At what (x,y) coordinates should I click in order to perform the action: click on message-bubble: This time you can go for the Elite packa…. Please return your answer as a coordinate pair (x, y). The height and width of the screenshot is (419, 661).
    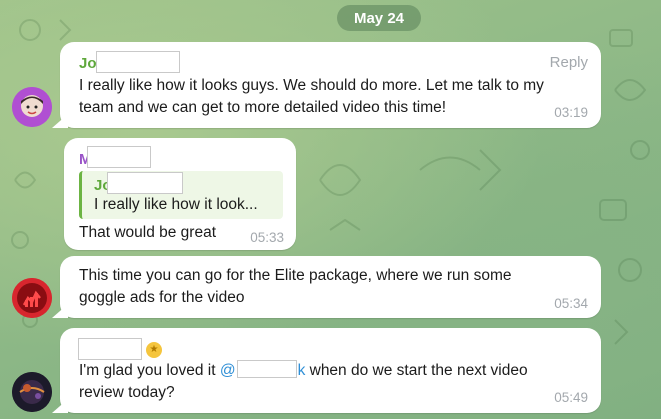
    Looking at the image, I should click on (326, 287).